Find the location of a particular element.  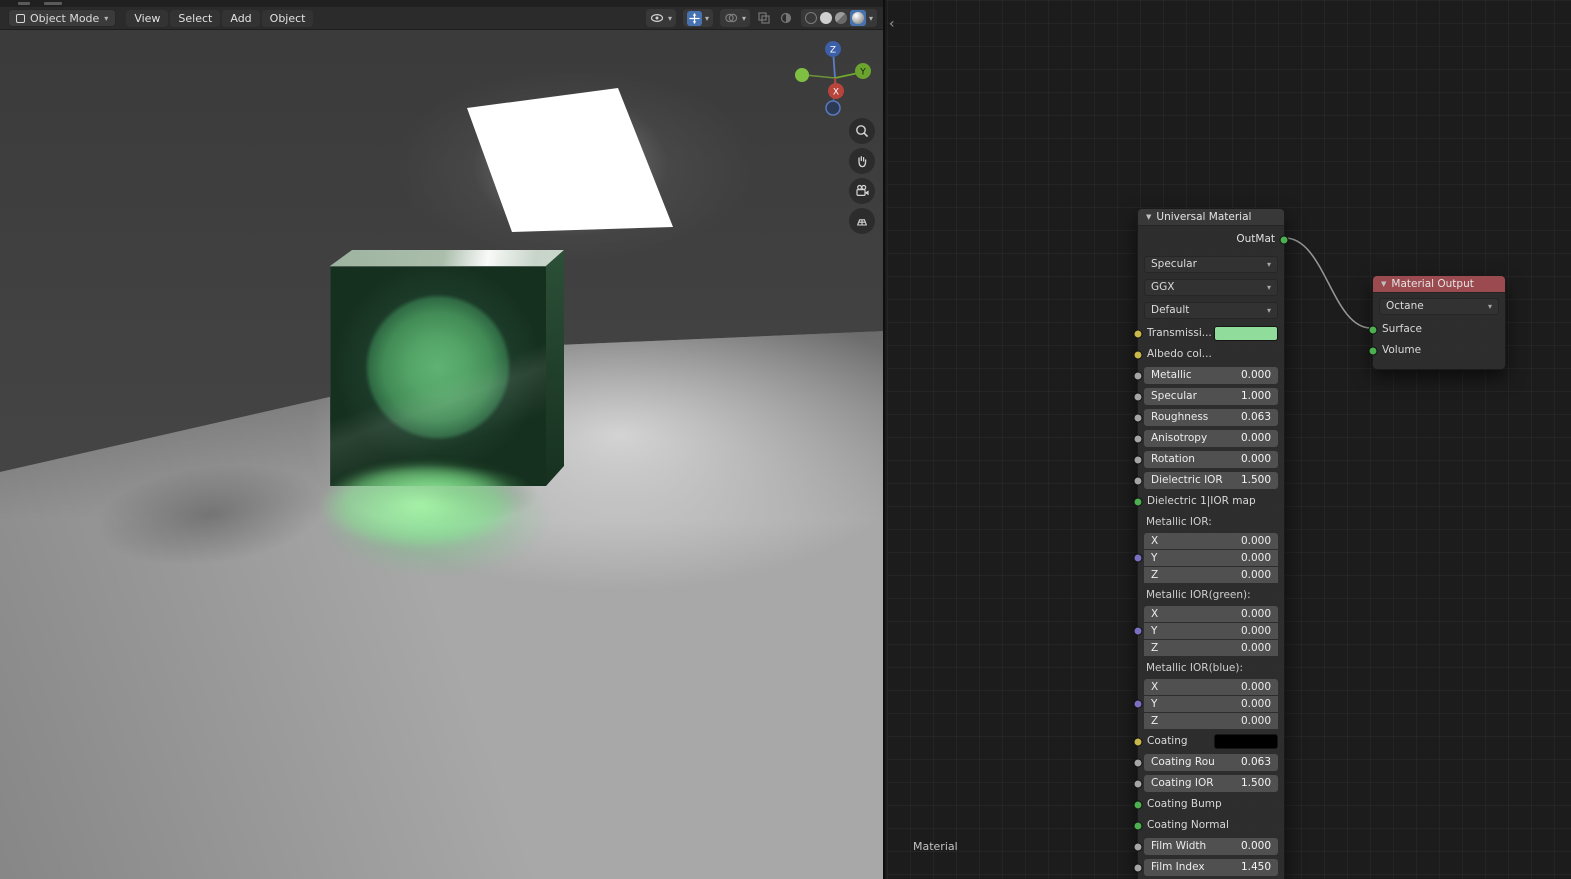

menu-object: Object is located at coordinates (287, 18).